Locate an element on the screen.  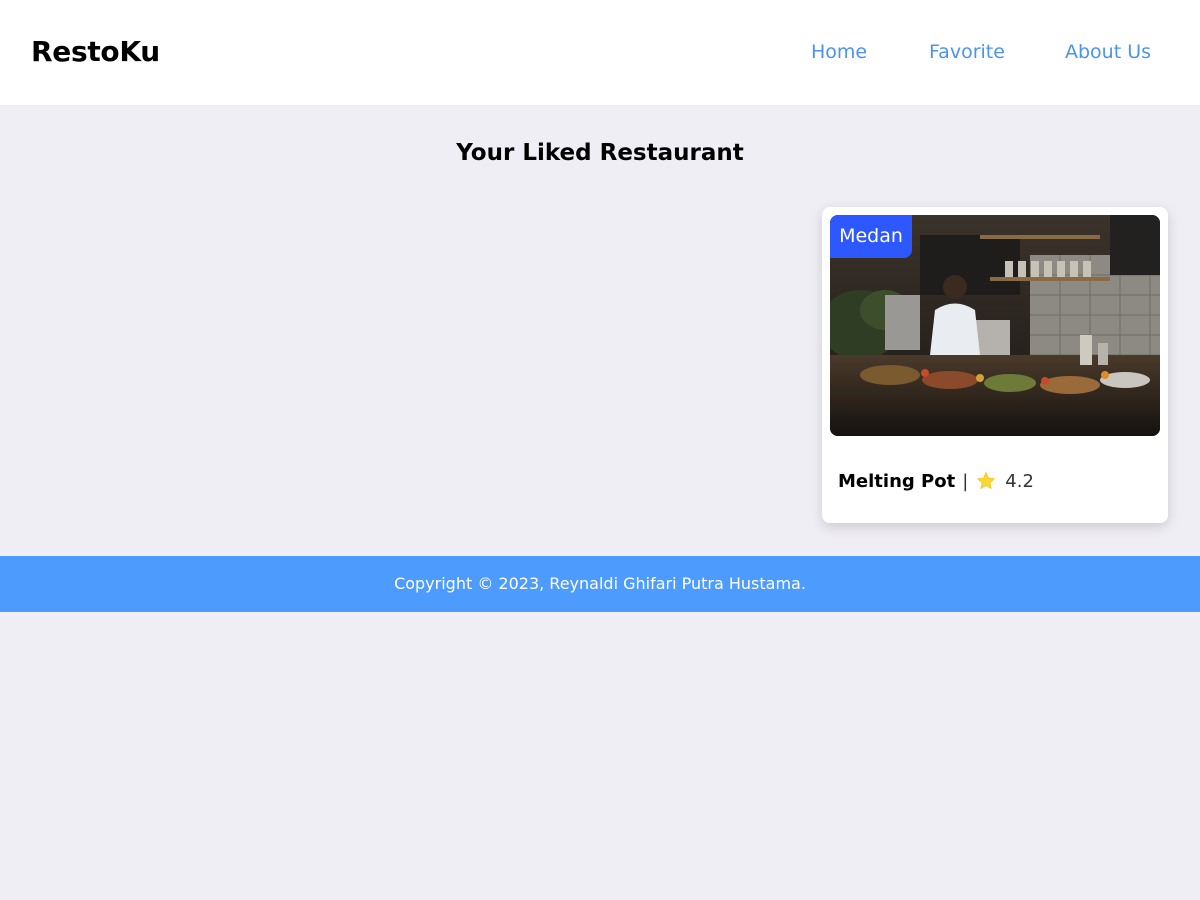
page-title: Your Liked Restaurant is located at coordinates (600, 153).